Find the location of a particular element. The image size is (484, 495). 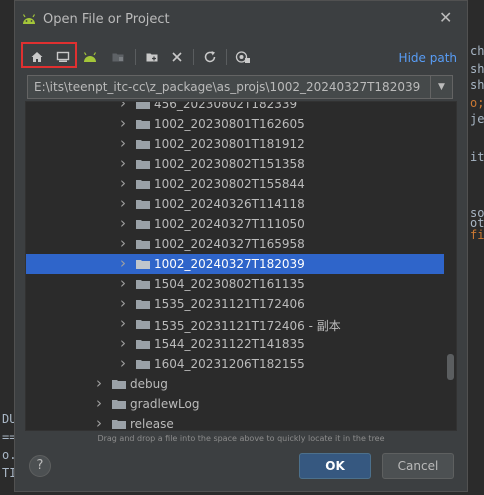

tree-row: › 1544_20231122T141835 is located at coordinates (235, 344).